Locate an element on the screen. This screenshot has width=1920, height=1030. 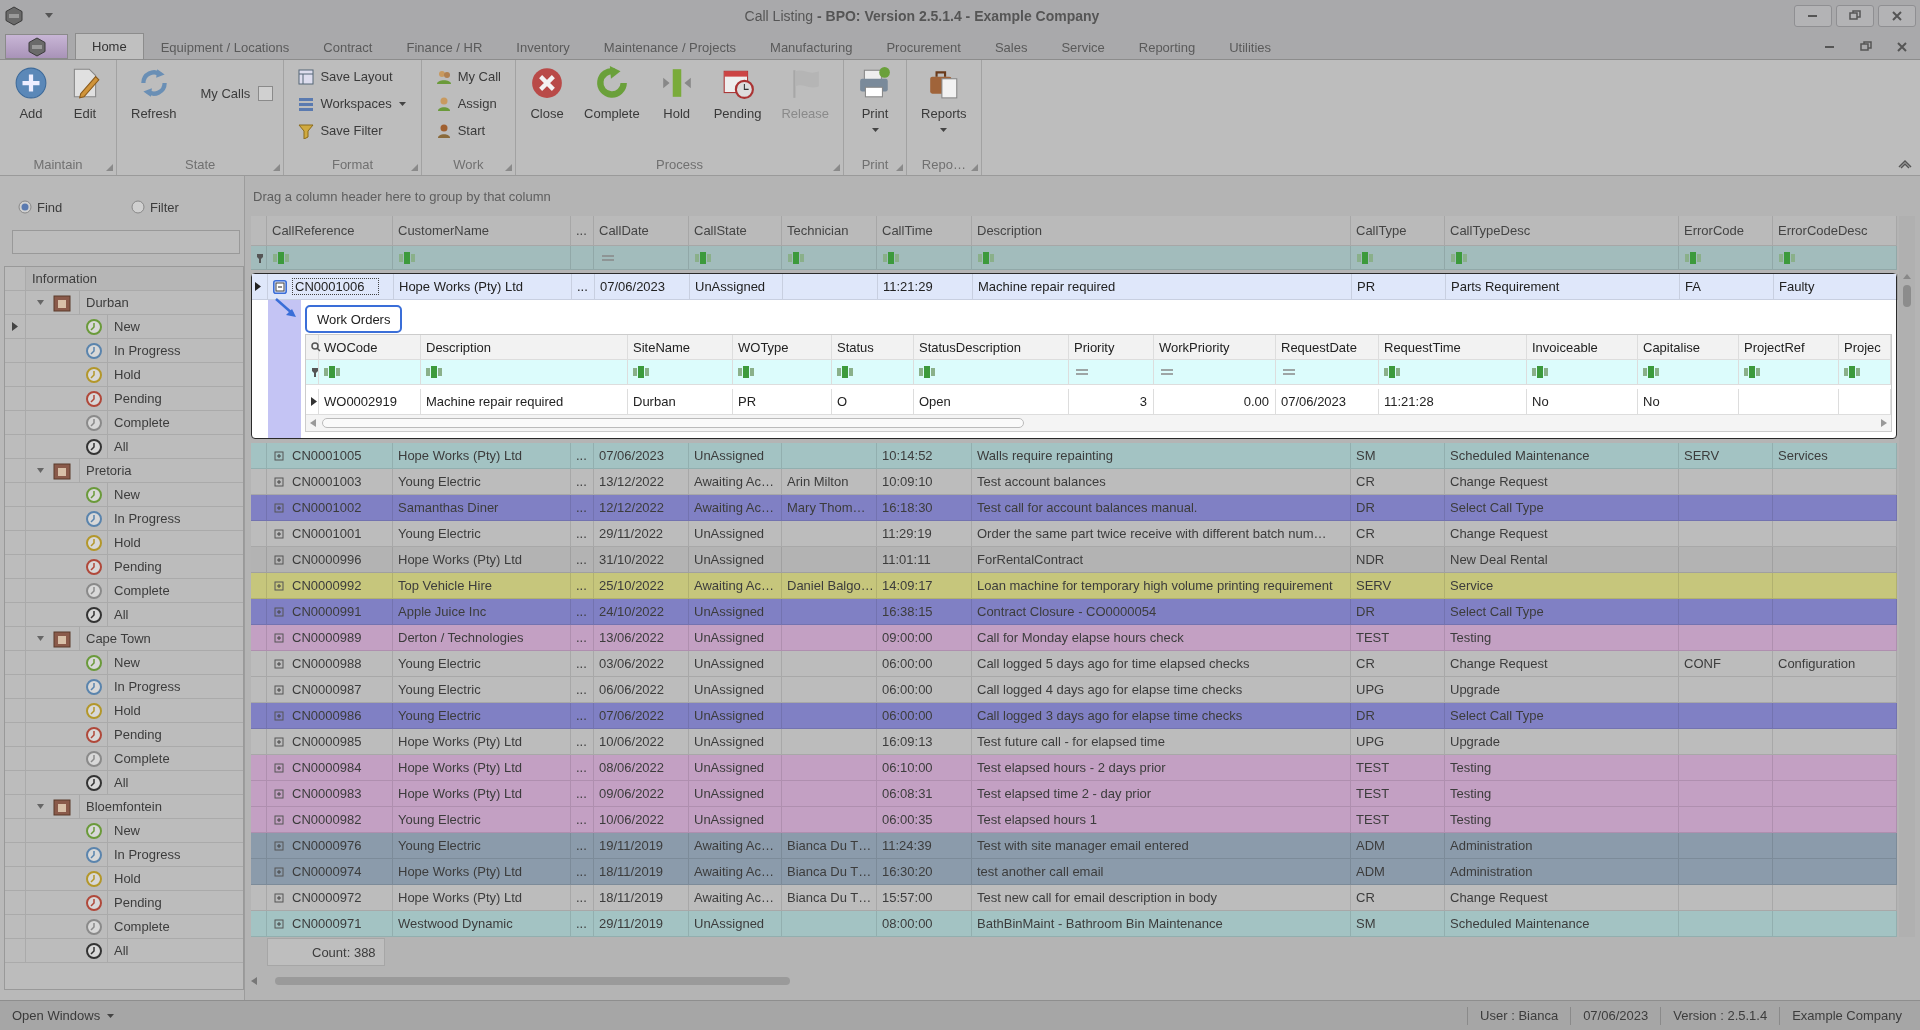
tree-item: Pretoria is located at coordinates (161, 470).